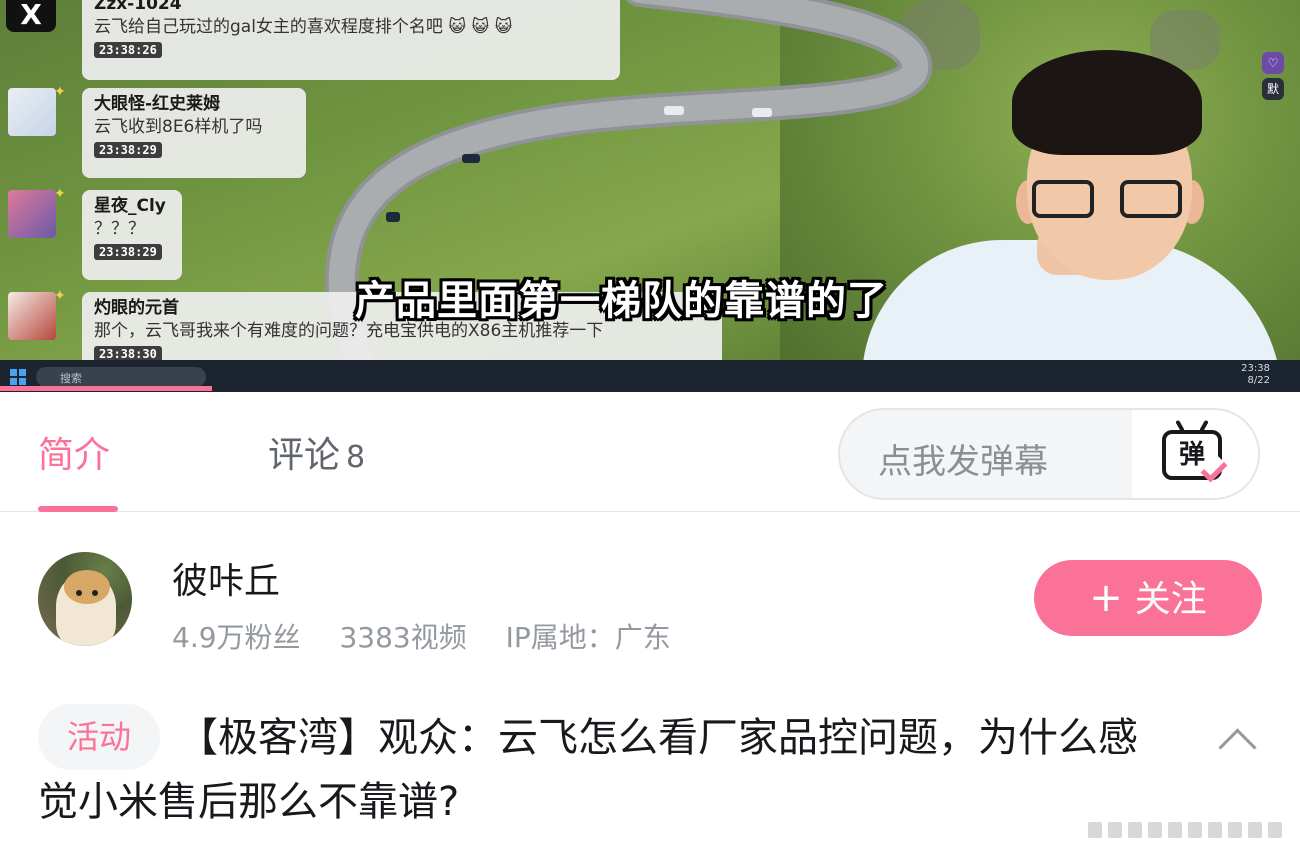 The width and height of the screenshot is (1300, 852). What do you see at coordinates (588, 770) in the screenshot?
I see `video-title: 【极客湾】观众：云飞怎么看厂家品控问题，为什么感觉小米售后那么不靠谱?` at bounding box center [588, 770].